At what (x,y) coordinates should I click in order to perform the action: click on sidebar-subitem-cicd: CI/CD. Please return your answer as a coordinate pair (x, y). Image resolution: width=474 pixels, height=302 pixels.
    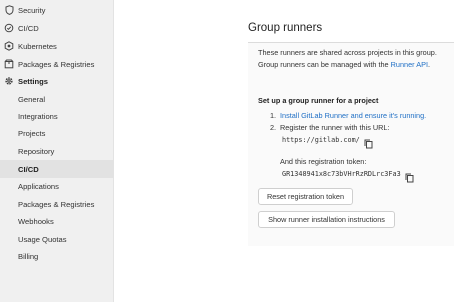
    Looking at the image, I should click on (57, 169).